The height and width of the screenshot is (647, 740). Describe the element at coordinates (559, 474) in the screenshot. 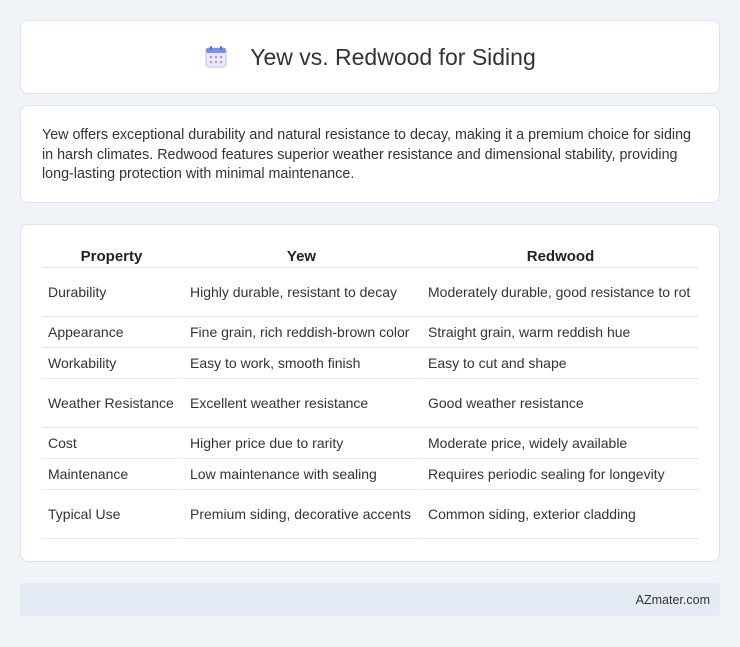

I see `redwood-cell: Requires periodic sealing for longevity` at that location.